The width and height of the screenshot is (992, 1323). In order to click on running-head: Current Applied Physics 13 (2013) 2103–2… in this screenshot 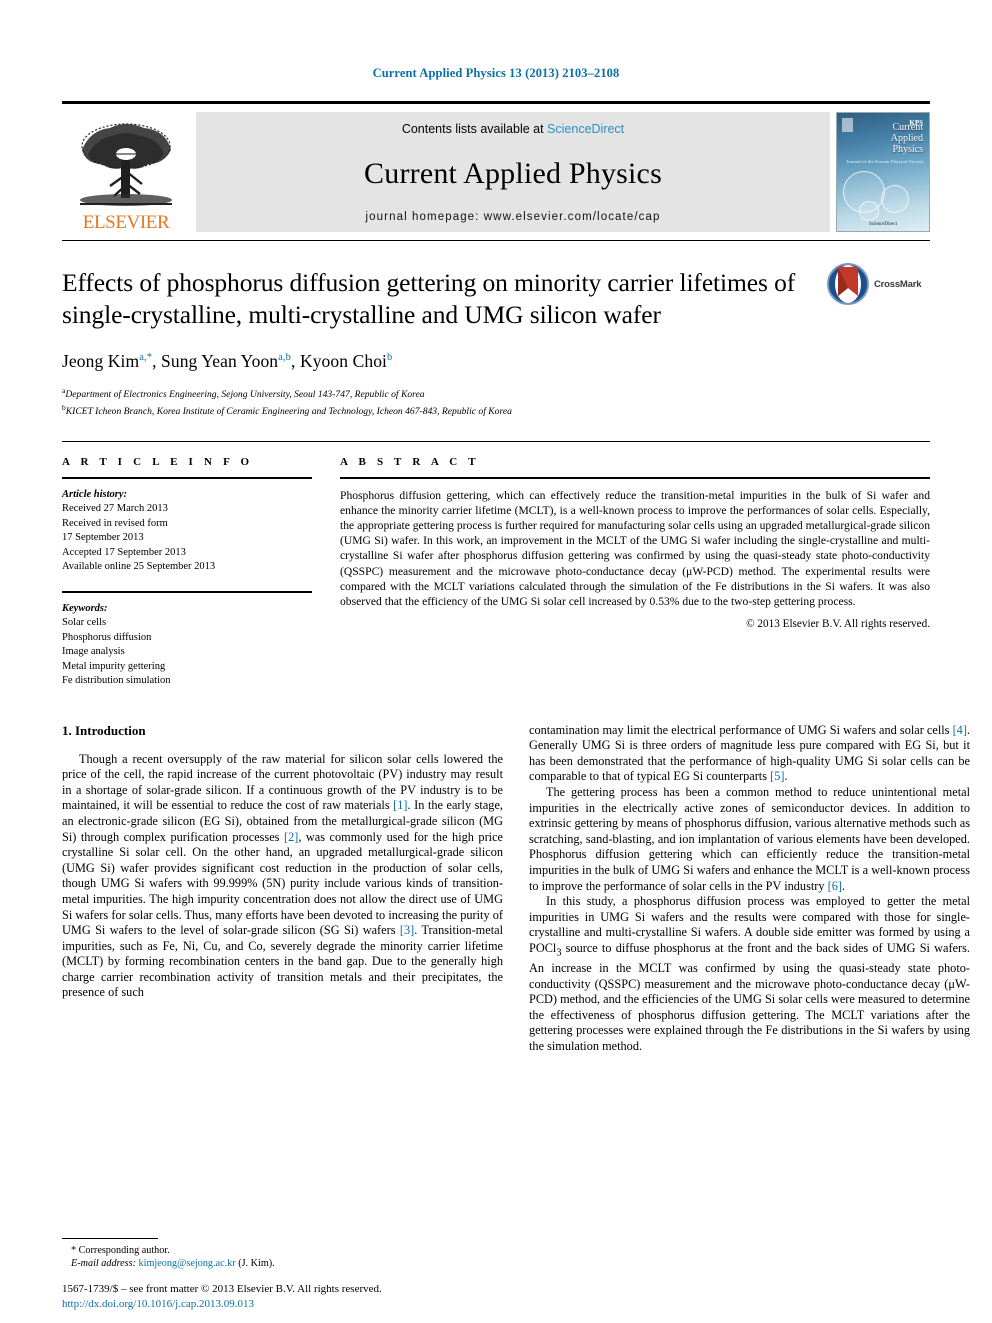, I will do `click(496, 73)`.